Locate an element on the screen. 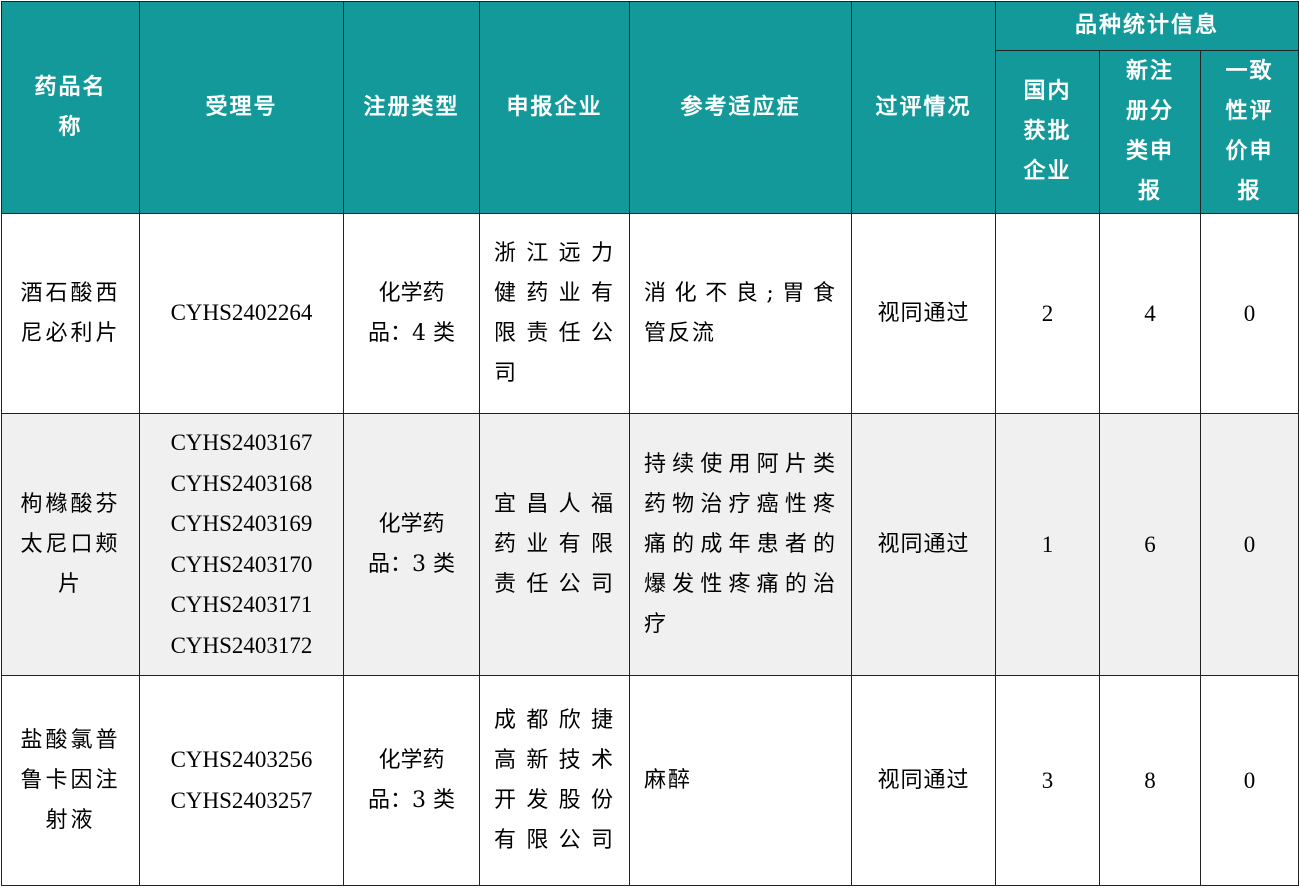 This screenshot has height=891, width=1299. cell-acceptance-no: CYHS2402264 is located at coordinates (241, 313).